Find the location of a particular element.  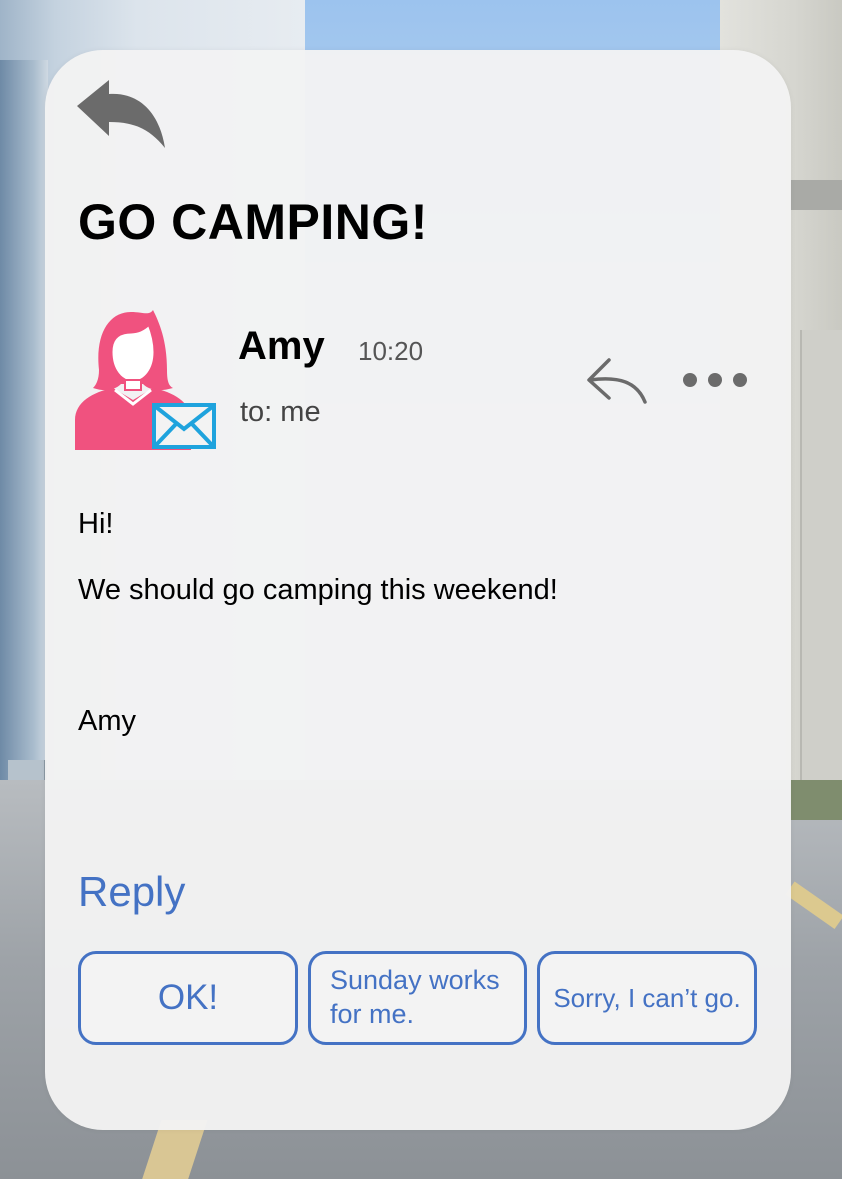

quick-reply-sorry-button: Sorry, I can’t go. is located at coordinates (647, 998).